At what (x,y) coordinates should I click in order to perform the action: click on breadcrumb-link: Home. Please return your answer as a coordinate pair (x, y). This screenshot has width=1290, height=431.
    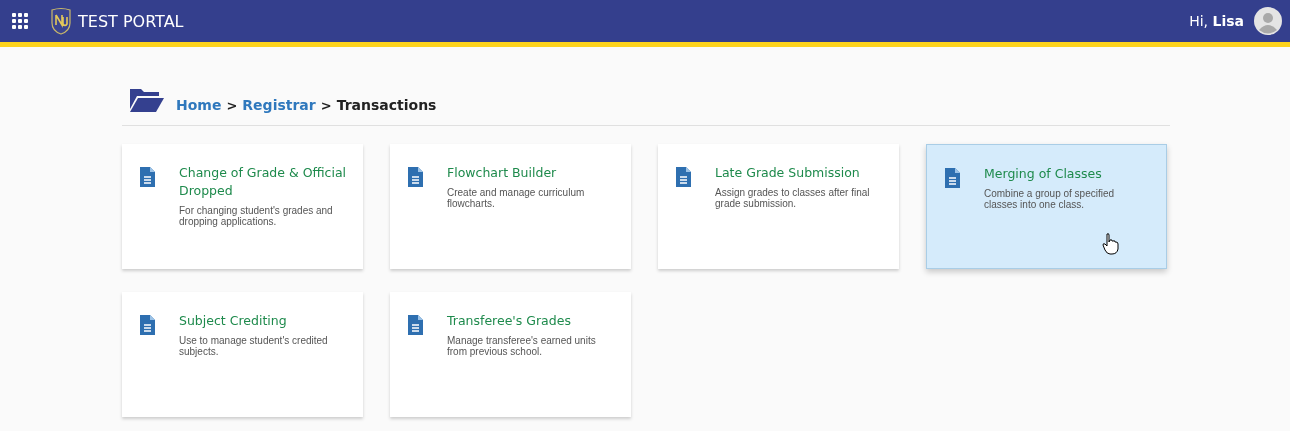
    Looking at the image, I should click on (199, 105).